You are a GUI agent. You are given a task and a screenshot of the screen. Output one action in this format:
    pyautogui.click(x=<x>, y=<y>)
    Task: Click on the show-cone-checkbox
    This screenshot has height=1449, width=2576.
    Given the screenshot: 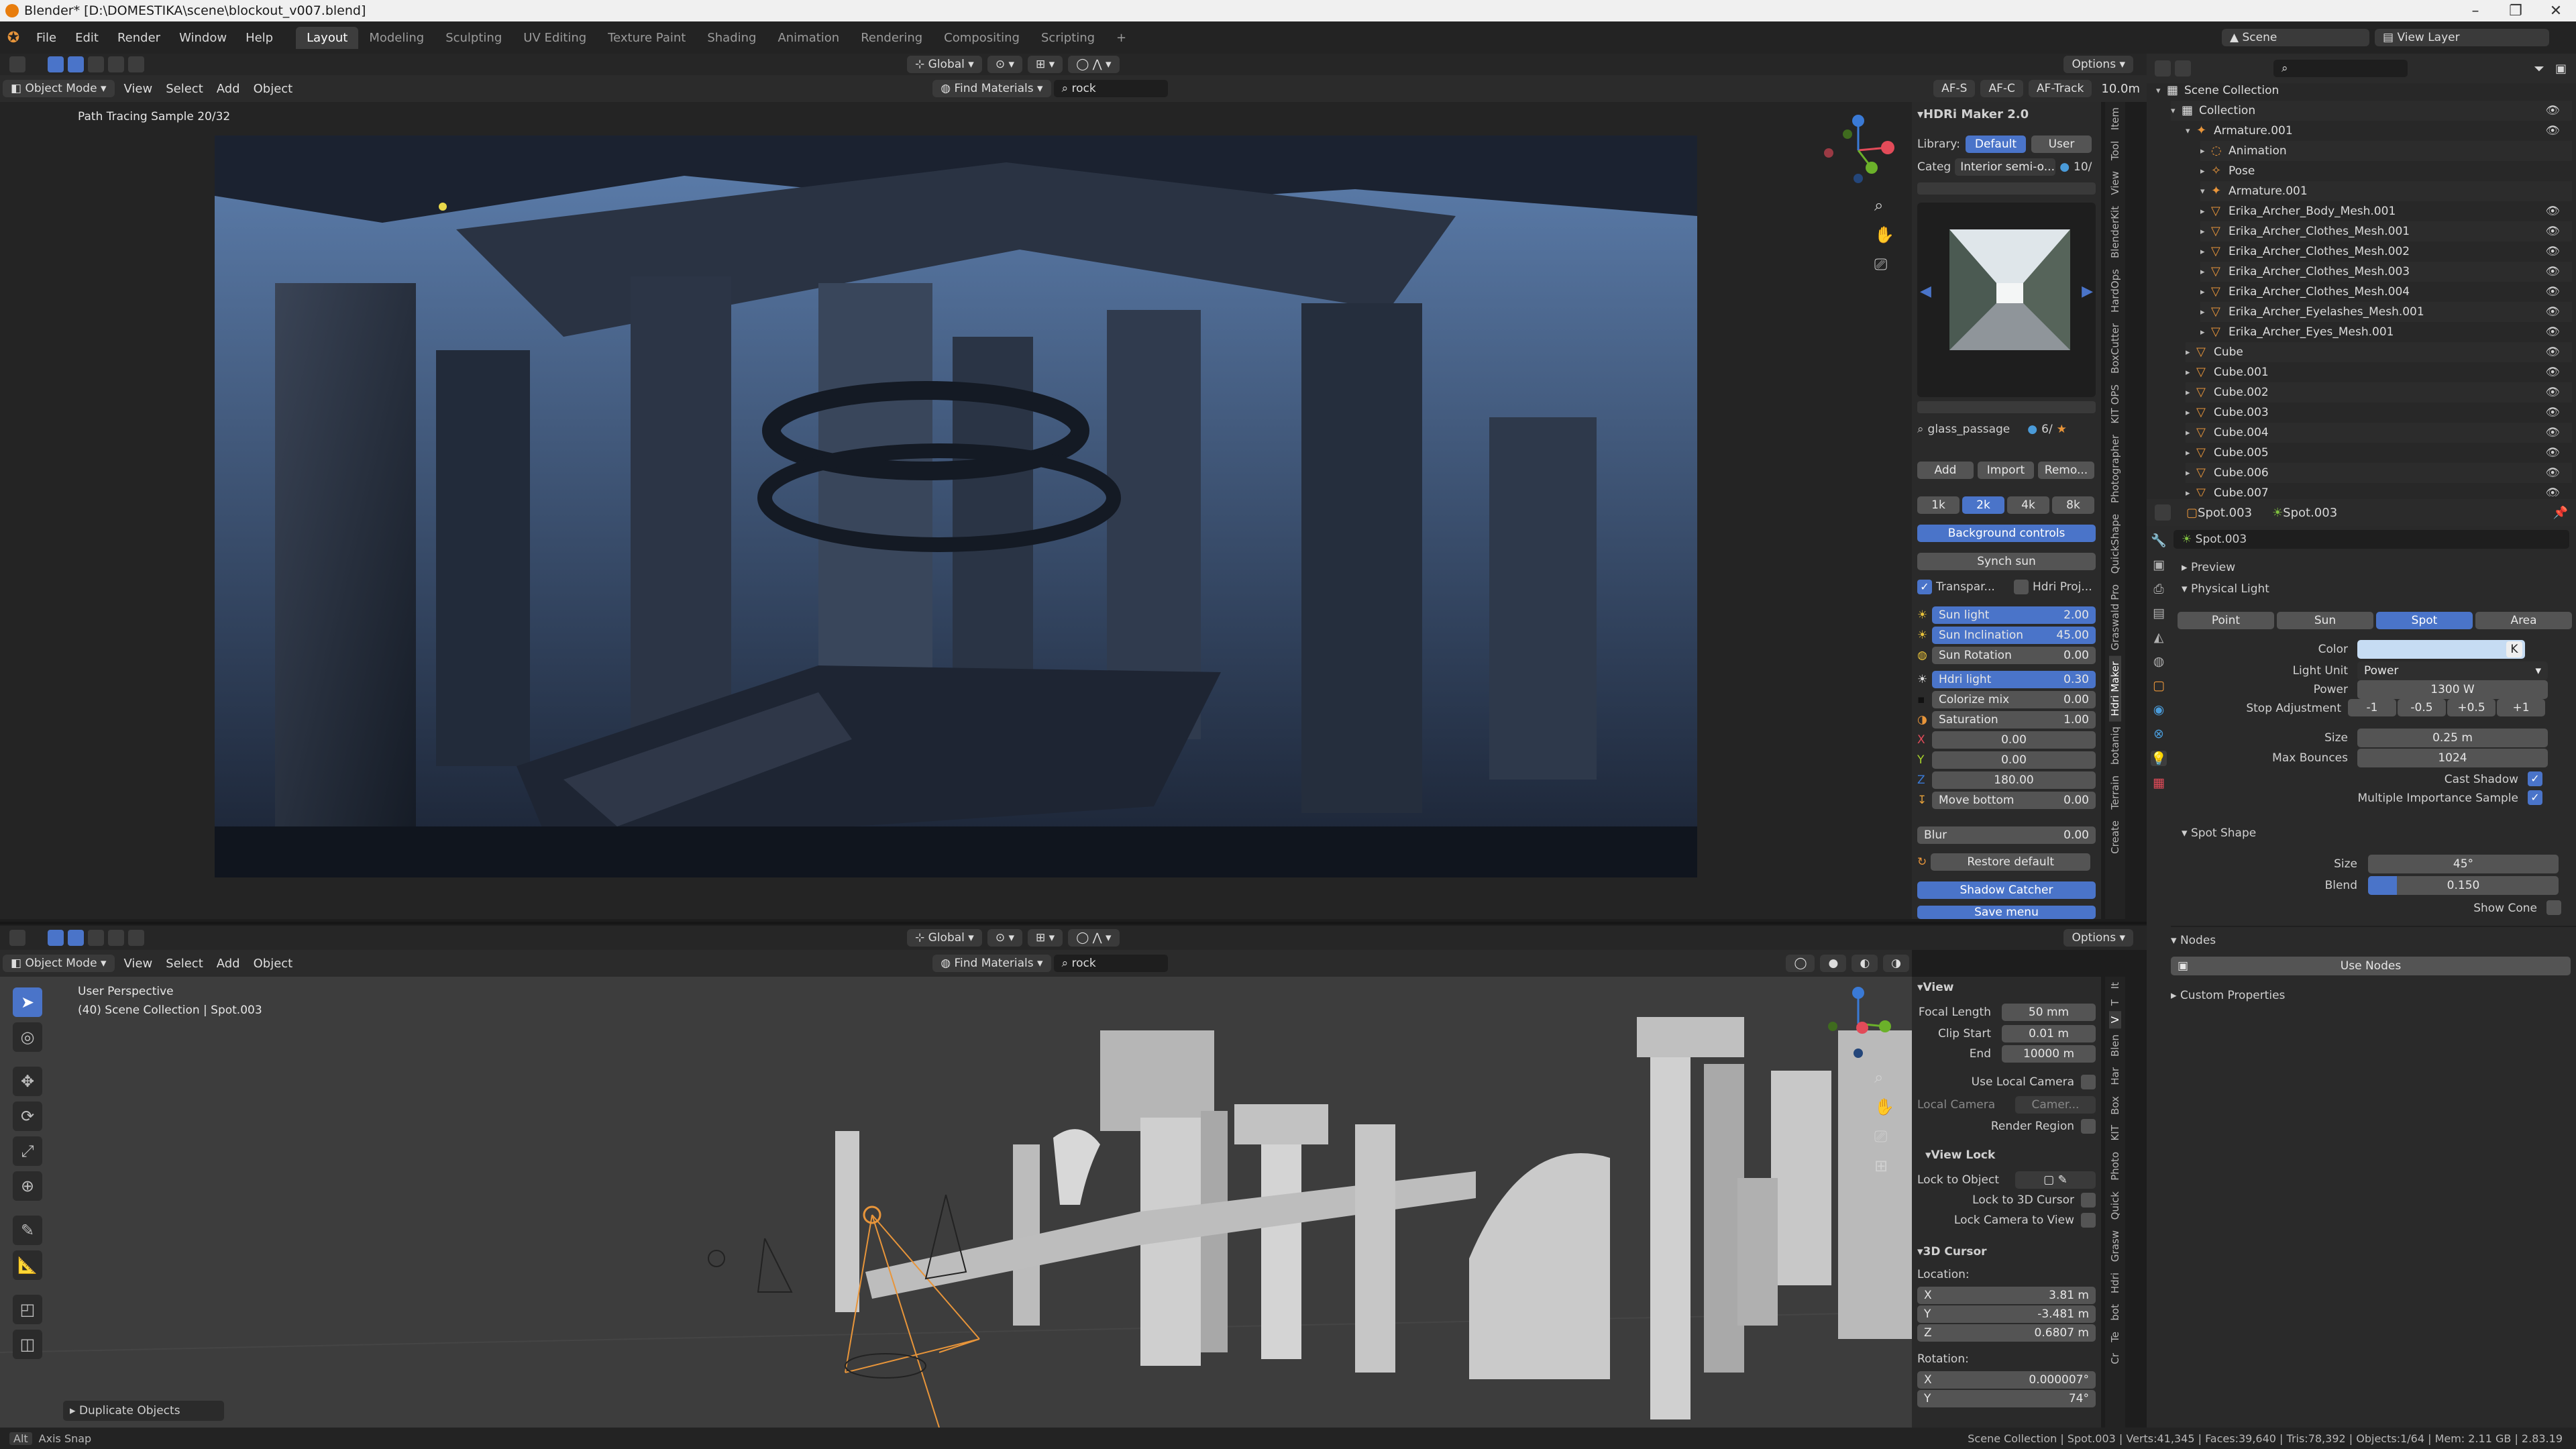 What is the action you would take?
    pyautogui.click(x=2553, y=907)
    